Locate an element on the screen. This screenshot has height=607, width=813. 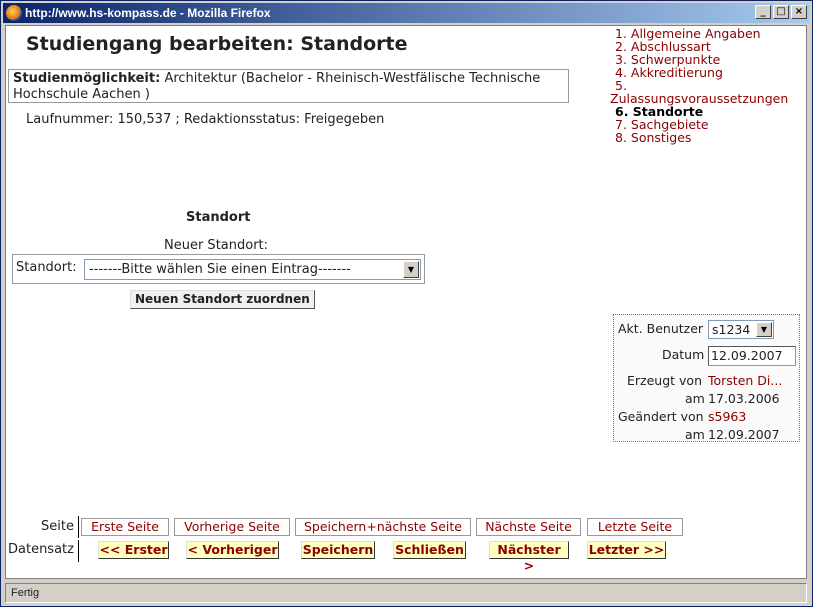
next-record-button: Nächster > is located at coordinates (529, 557).